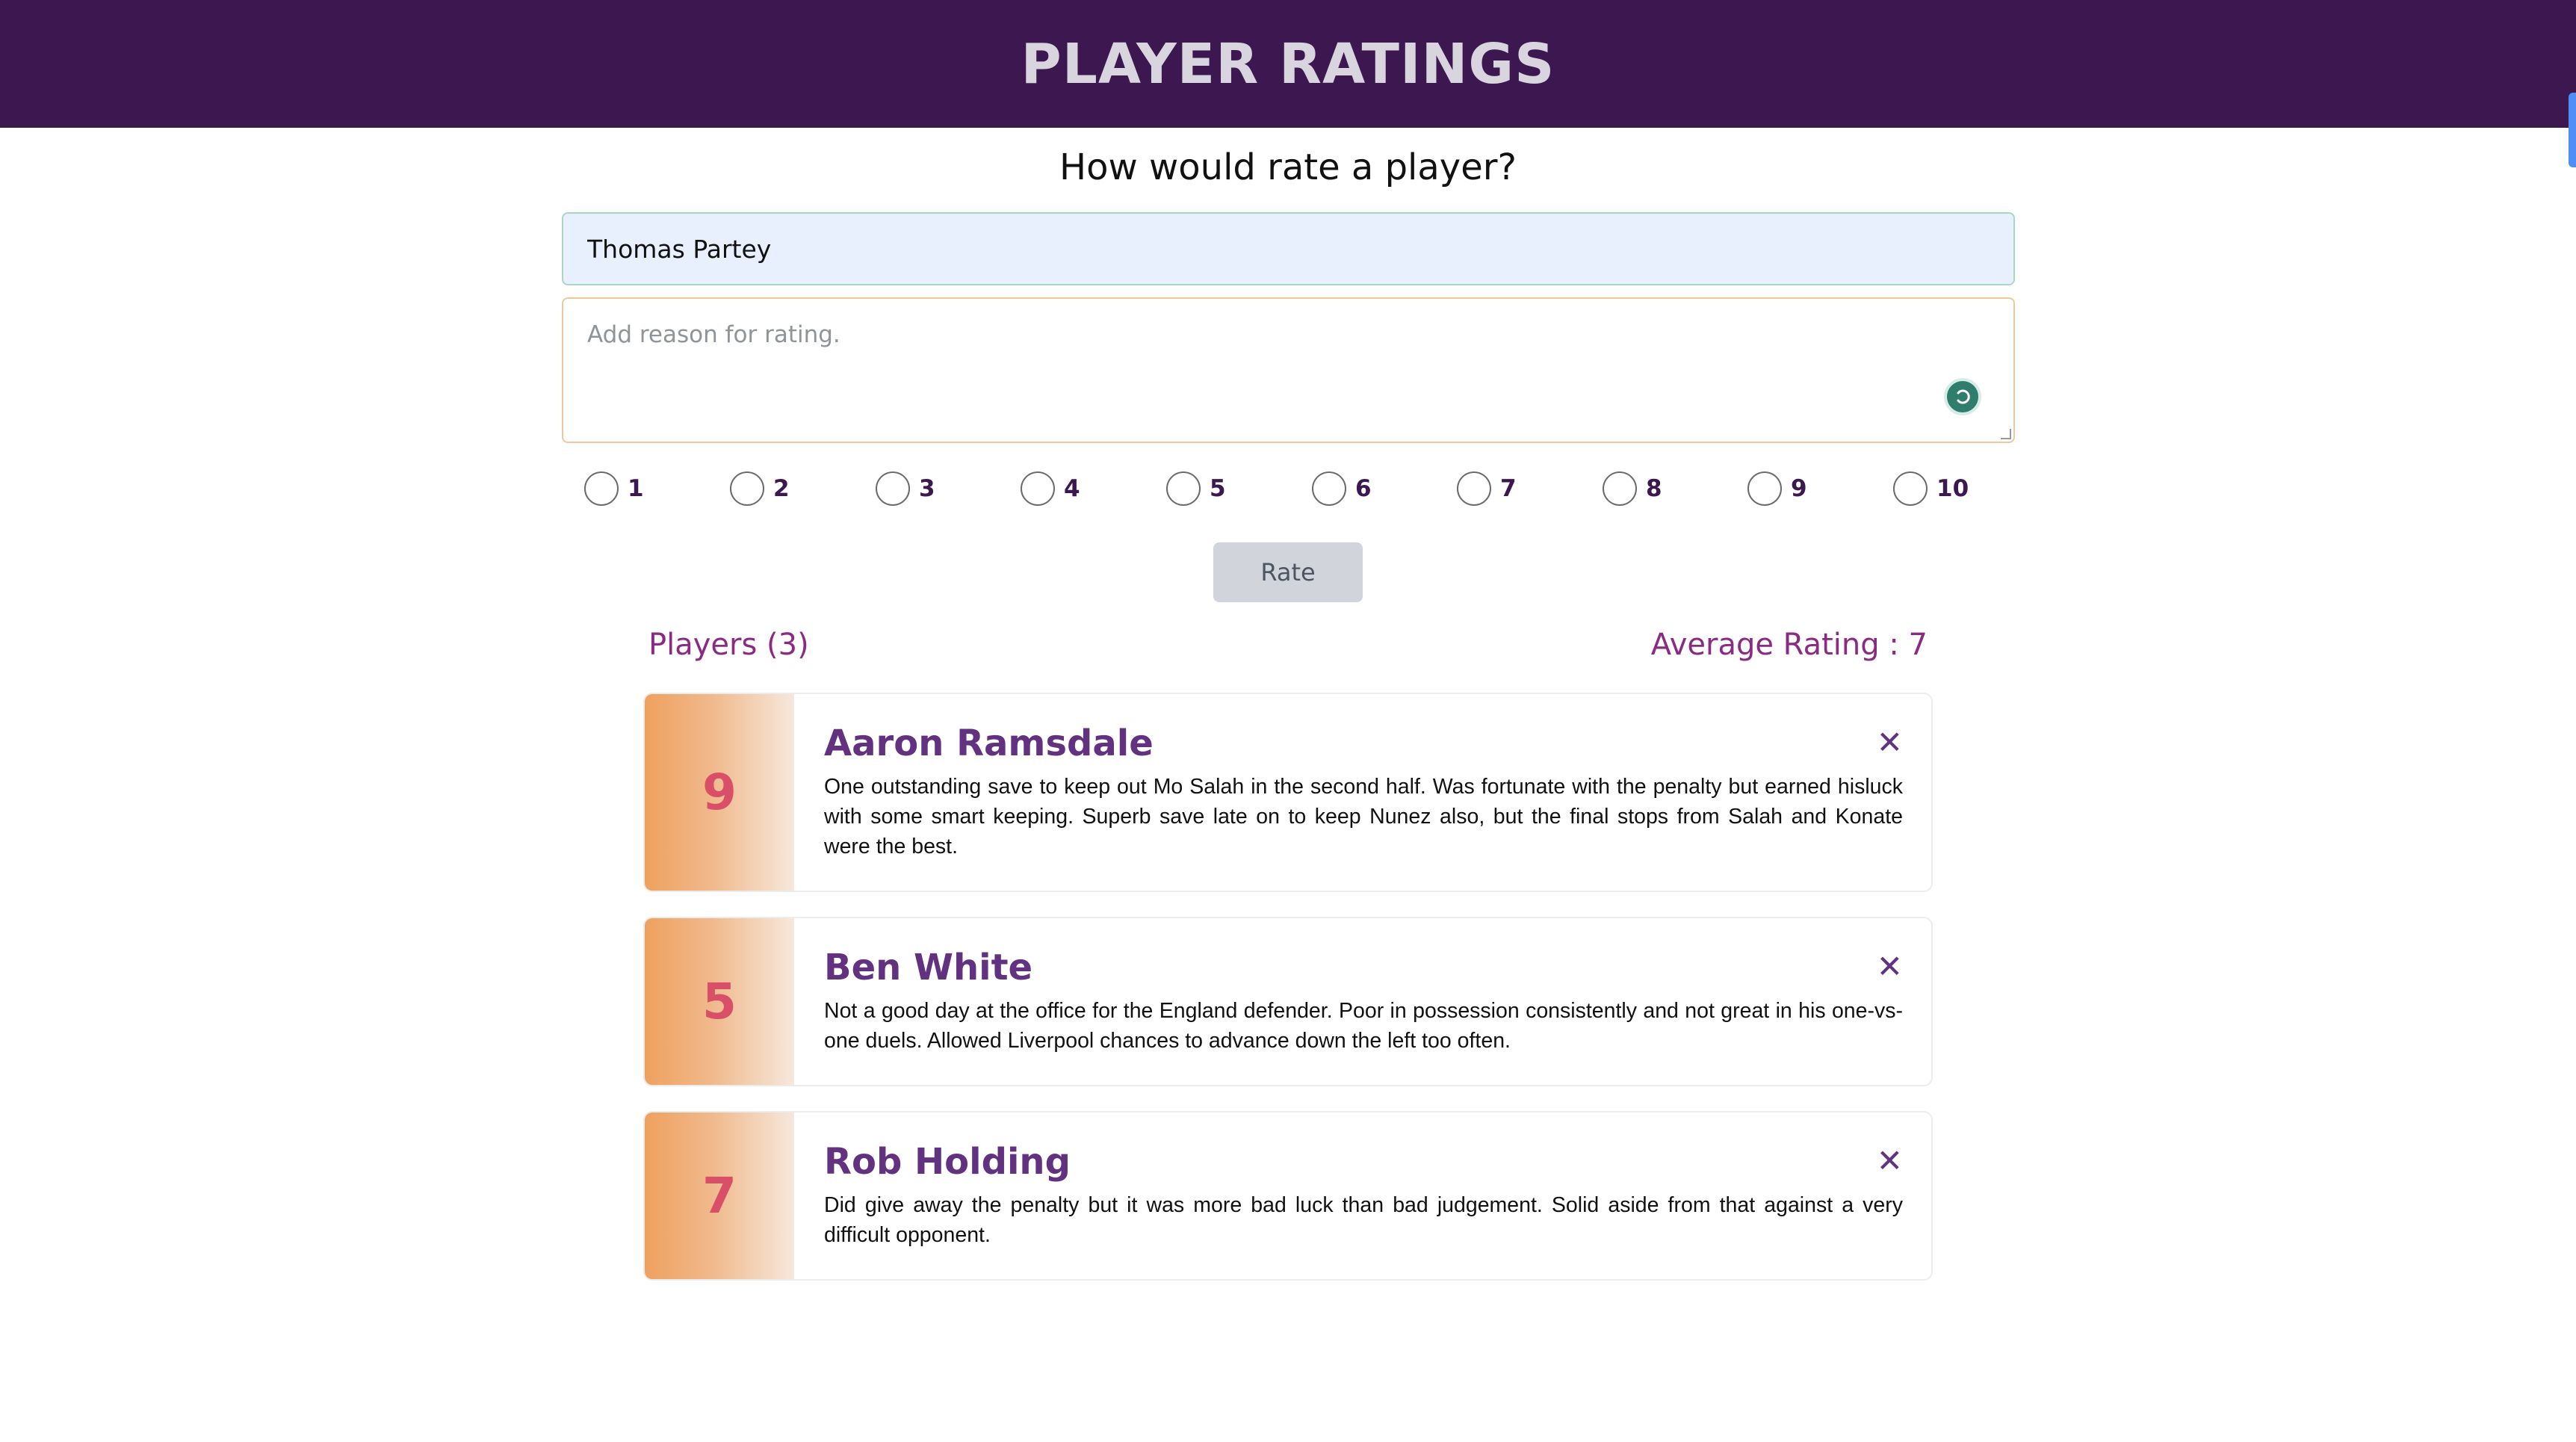 The image size is (2576, 1442). Describe the element at coordinates (1288, 572) in the screenshot. I see `rate-button: Rate` at that location.